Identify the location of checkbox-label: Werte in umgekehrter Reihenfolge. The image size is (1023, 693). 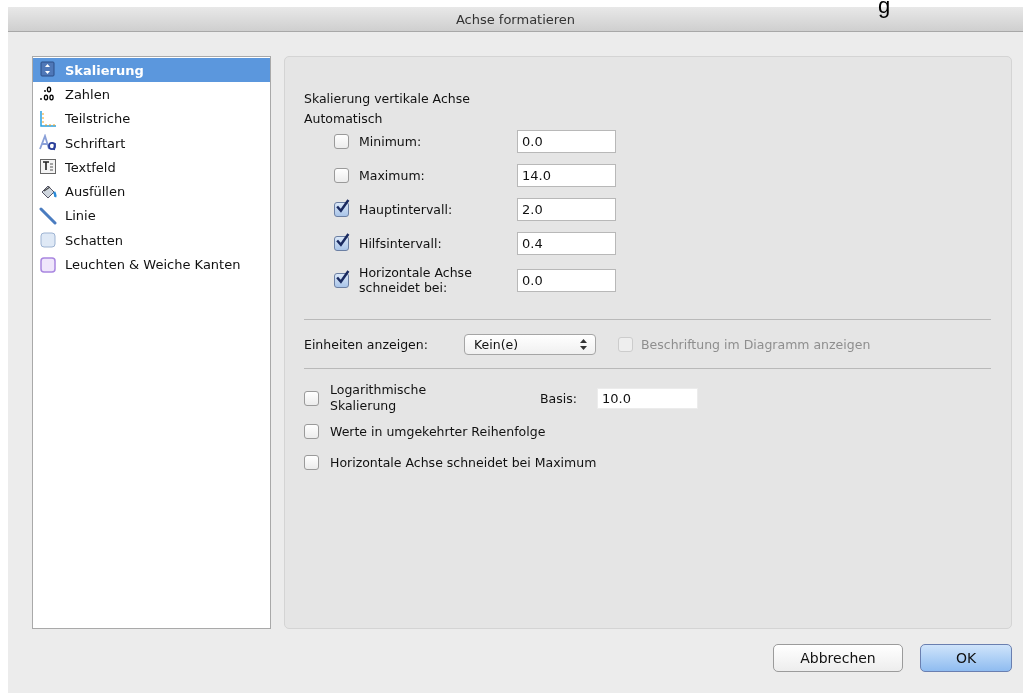
(438, 431).